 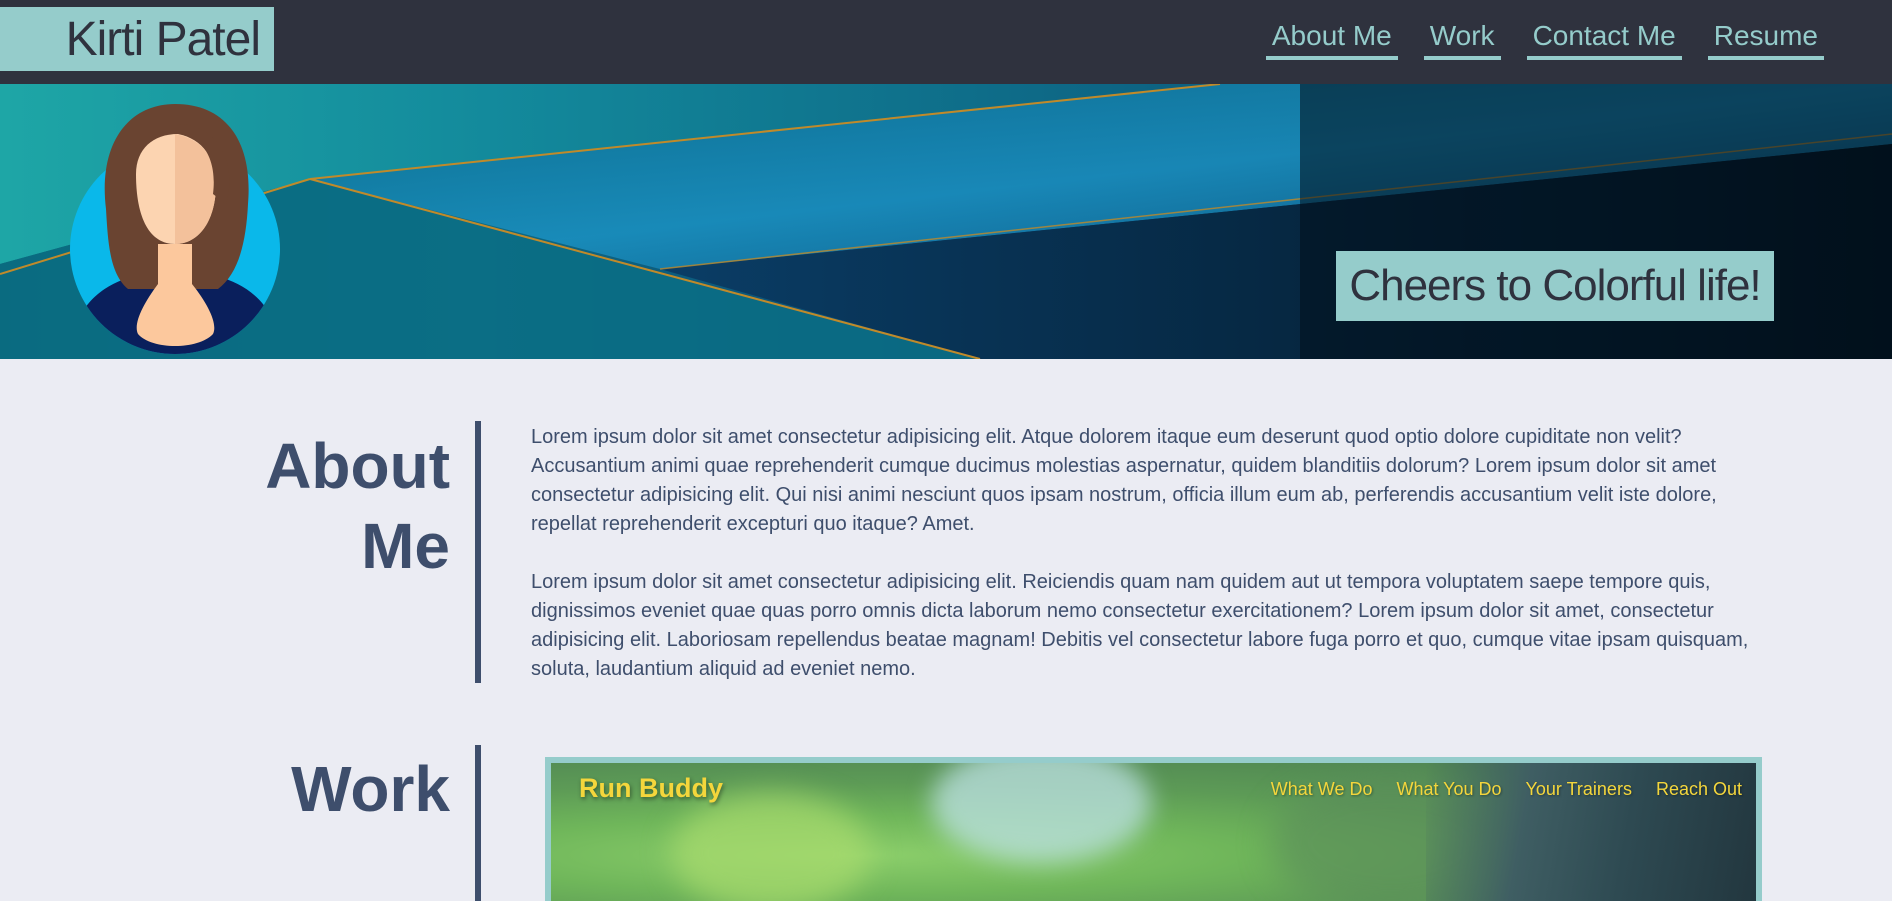 What do you see at coordinates (651, 788) in the screenshot?
I see `run-buddy-logo: Run Buddy` at bounding box center [651, 788].